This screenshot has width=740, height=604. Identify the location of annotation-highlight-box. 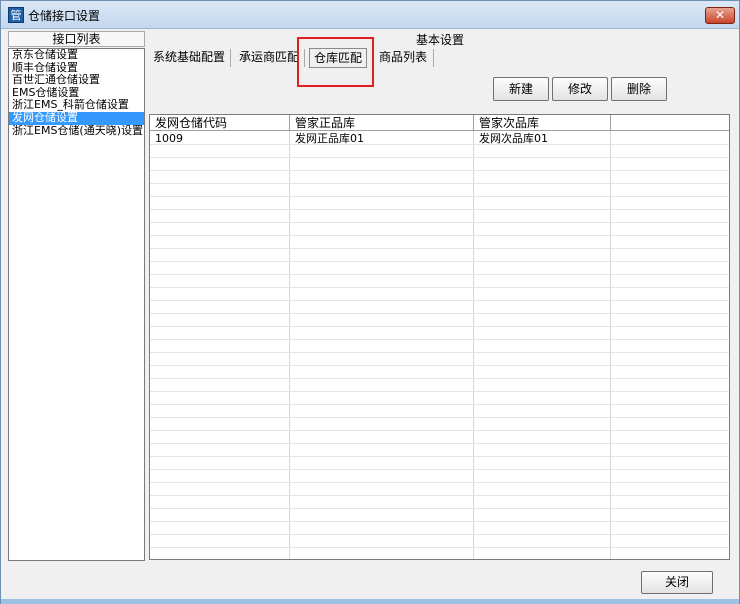
(335, 62).